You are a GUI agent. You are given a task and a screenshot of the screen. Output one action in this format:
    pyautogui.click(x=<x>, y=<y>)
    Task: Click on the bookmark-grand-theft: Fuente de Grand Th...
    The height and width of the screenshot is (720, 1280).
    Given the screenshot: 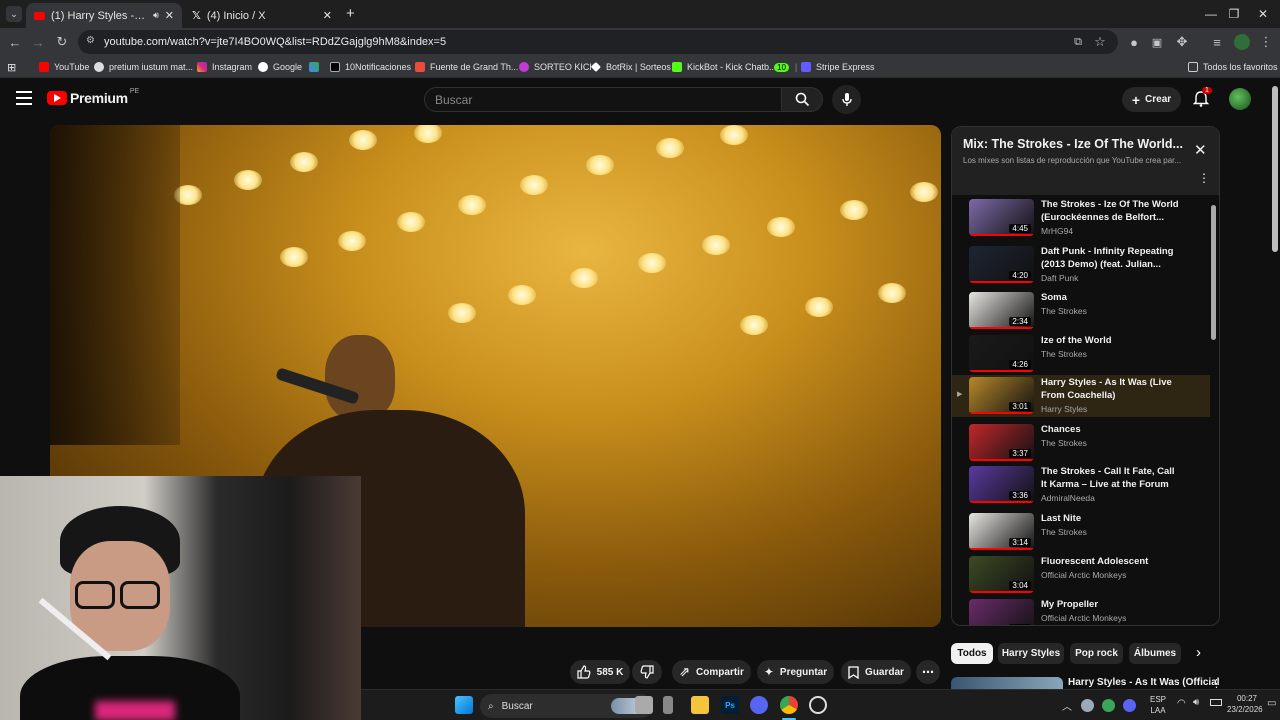 What is the action you would take?
    pyautogui.click(x=466, y=67)
    